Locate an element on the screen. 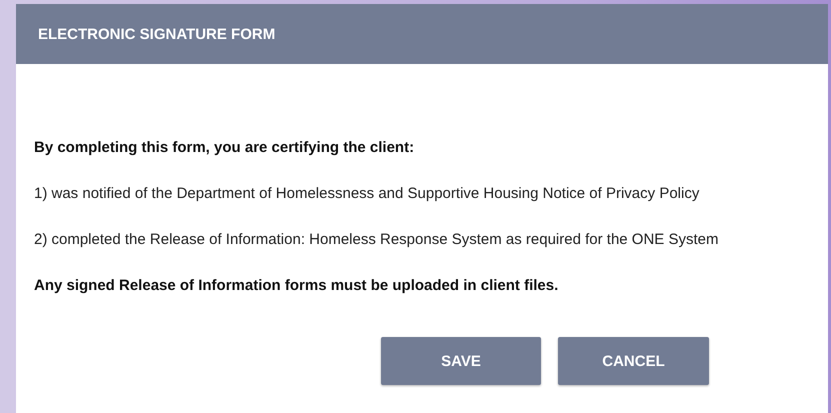  paragraph-text: Any signed Release of Information forms must be uploaded in client files. is located at coordinates (297, 286).